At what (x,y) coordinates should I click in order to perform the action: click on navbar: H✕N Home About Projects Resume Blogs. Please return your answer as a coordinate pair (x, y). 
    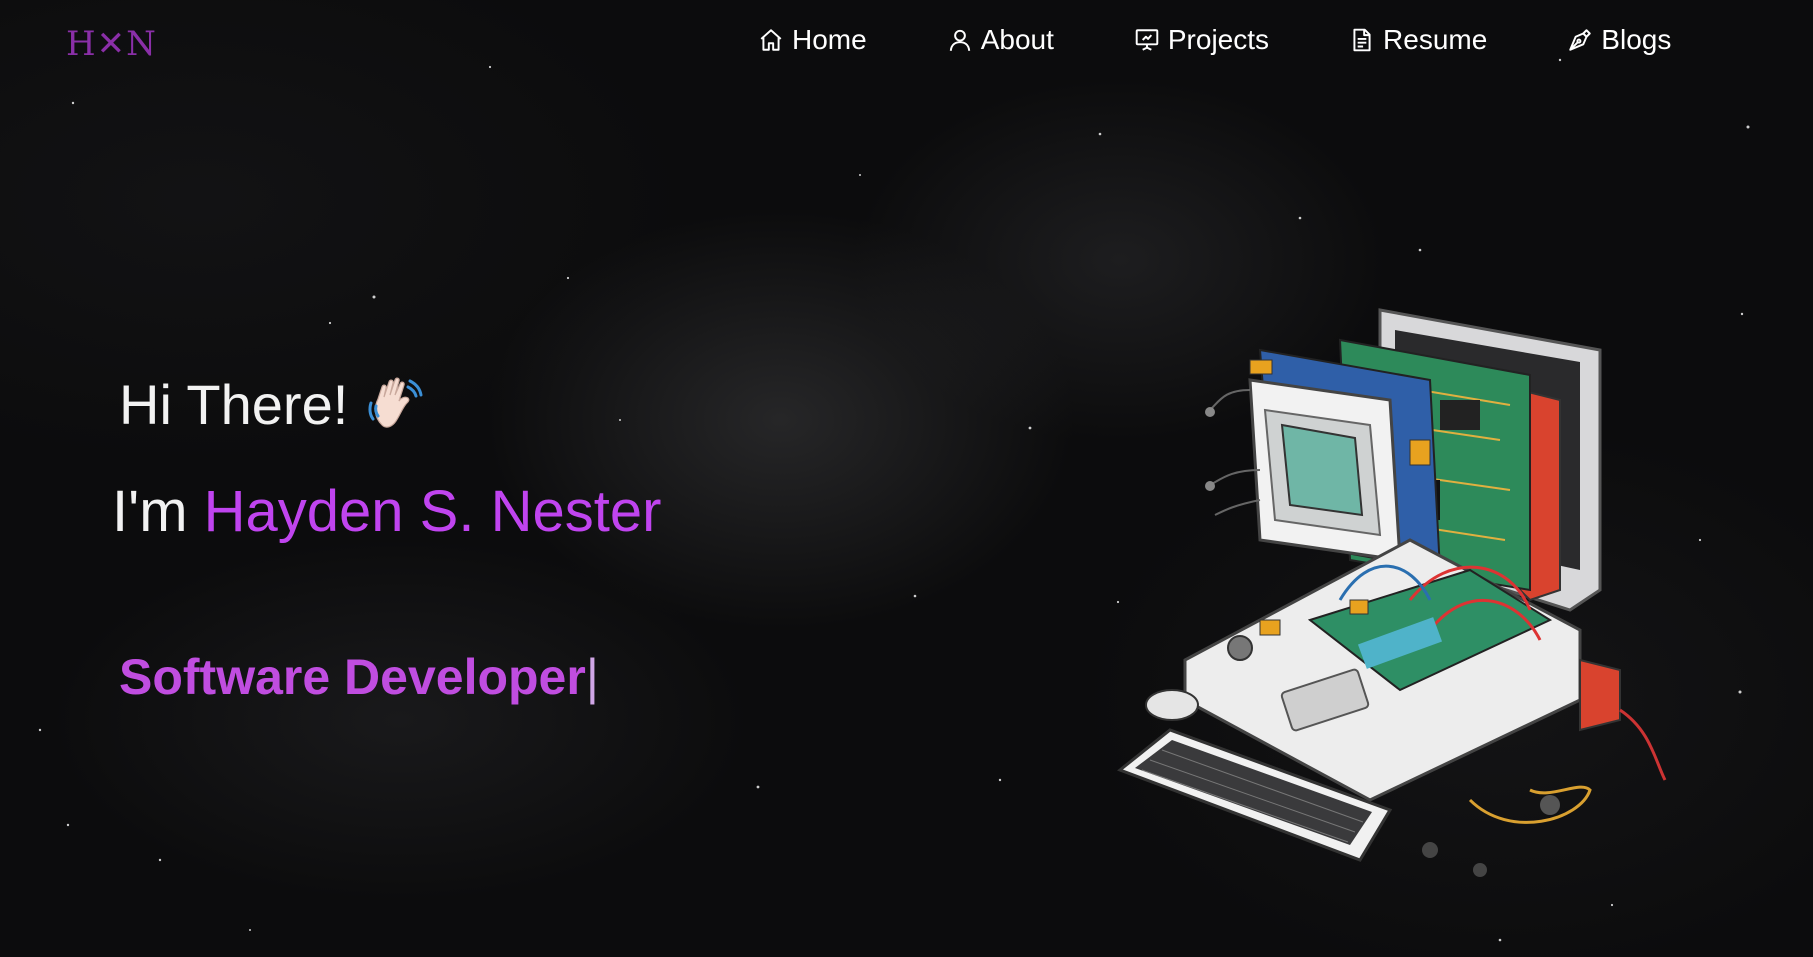
    Looking at the image, I should click on (906, 40).